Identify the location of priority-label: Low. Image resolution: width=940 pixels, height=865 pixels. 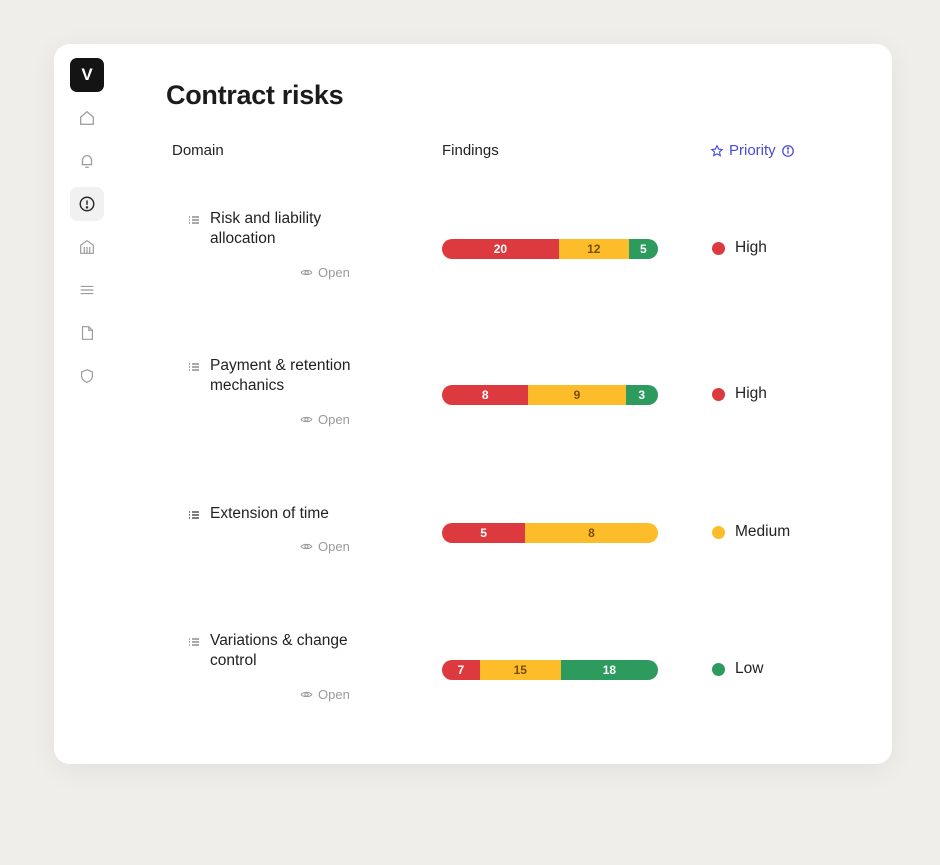
(749, 668).